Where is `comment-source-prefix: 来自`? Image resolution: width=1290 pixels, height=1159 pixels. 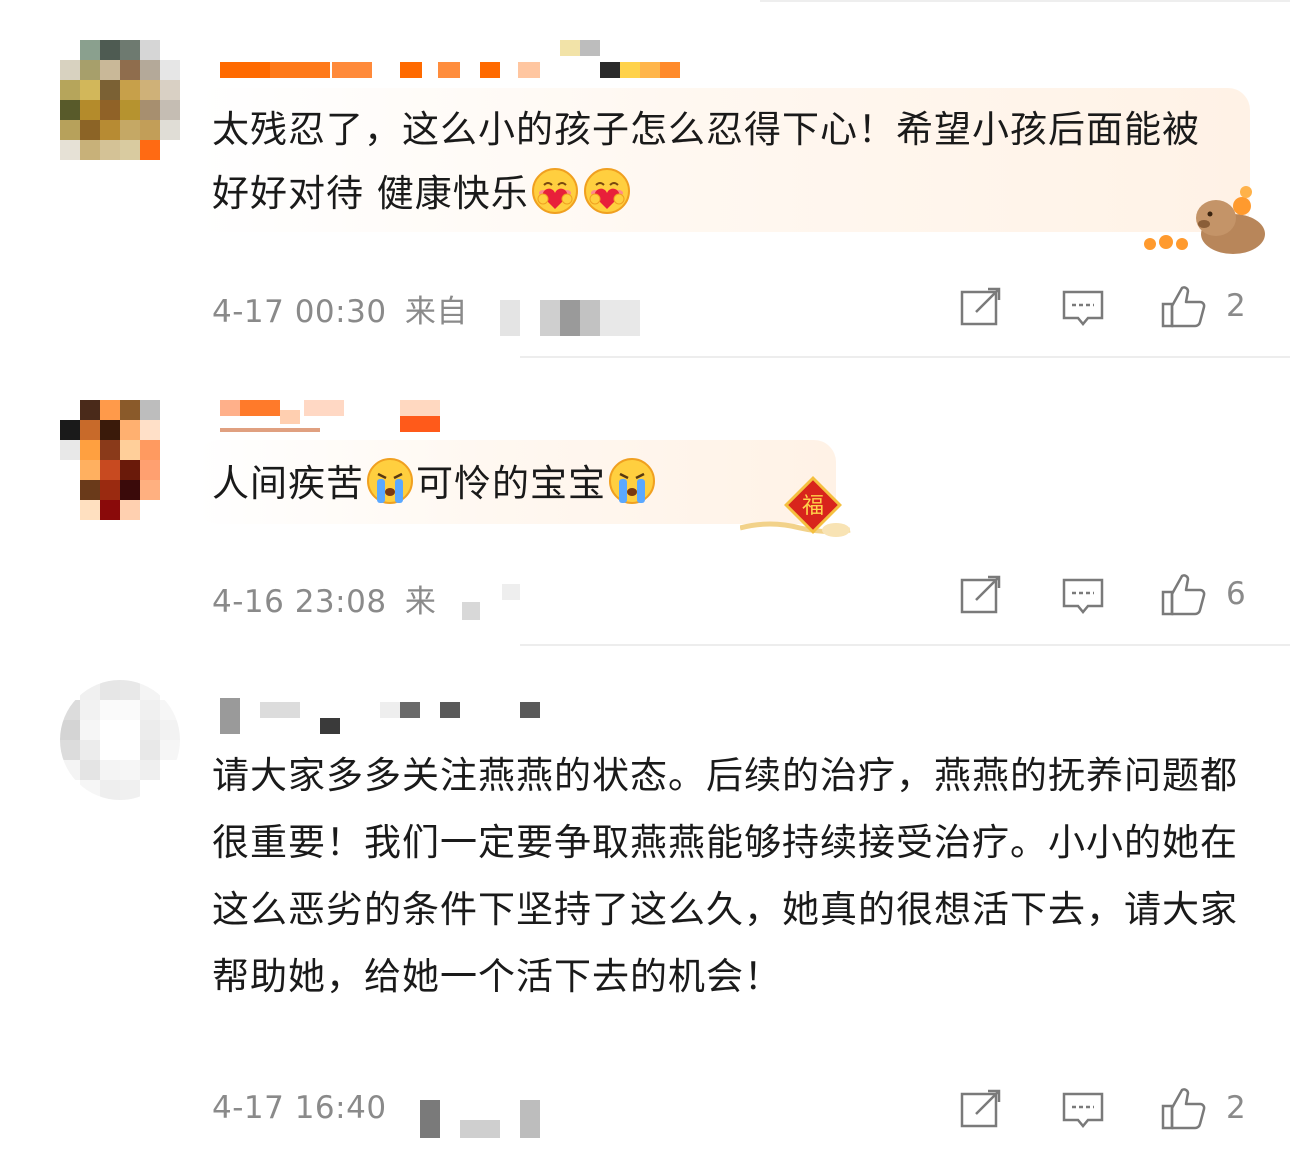
comment-source-prefix: 来自 is located at coordinates (436, 312).